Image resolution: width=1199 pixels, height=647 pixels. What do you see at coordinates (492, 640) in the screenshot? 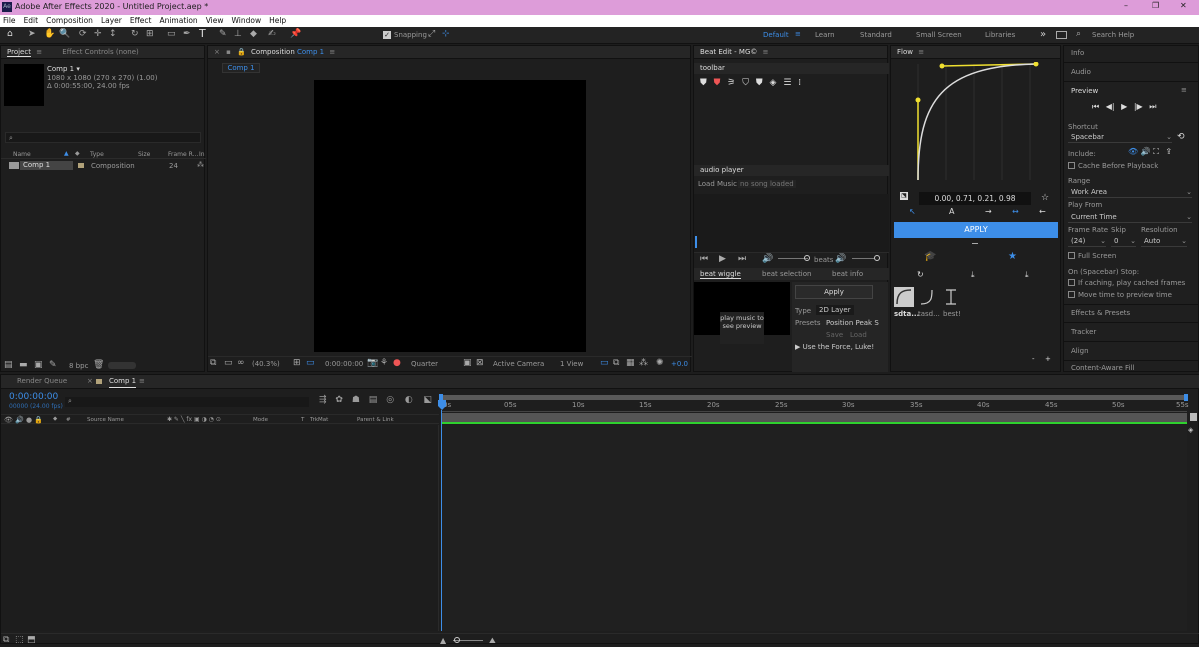
I see `zoom-in-icon: ⛰` at bounding box center [492, 640].